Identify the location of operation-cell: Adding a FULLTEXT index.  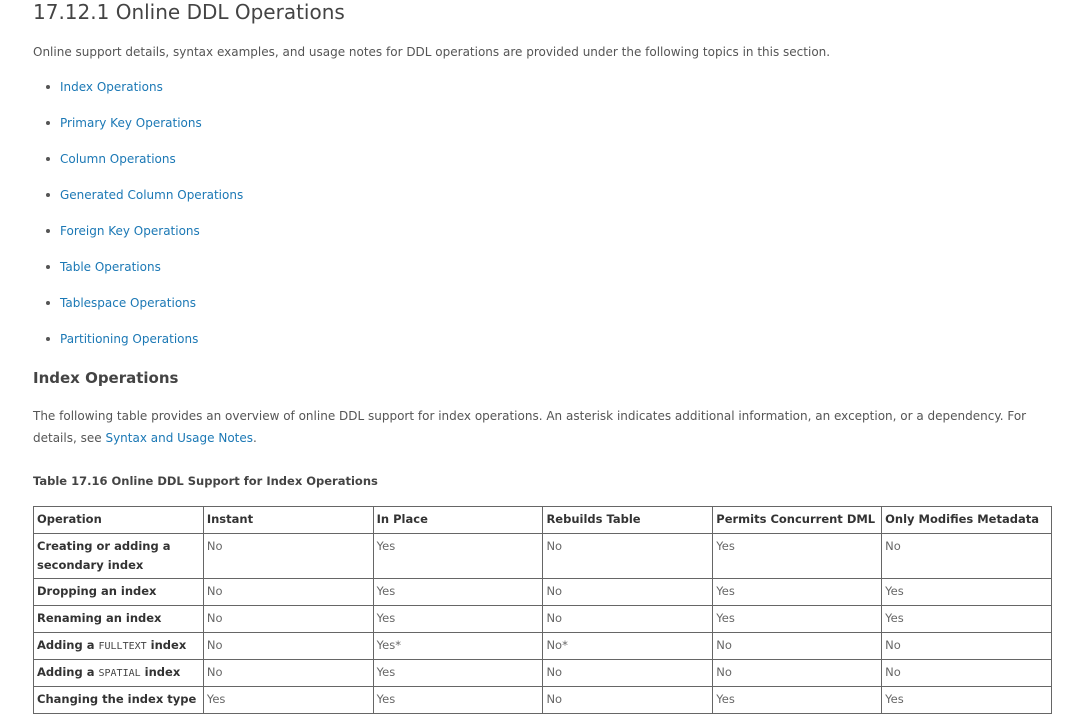
(118, 646).